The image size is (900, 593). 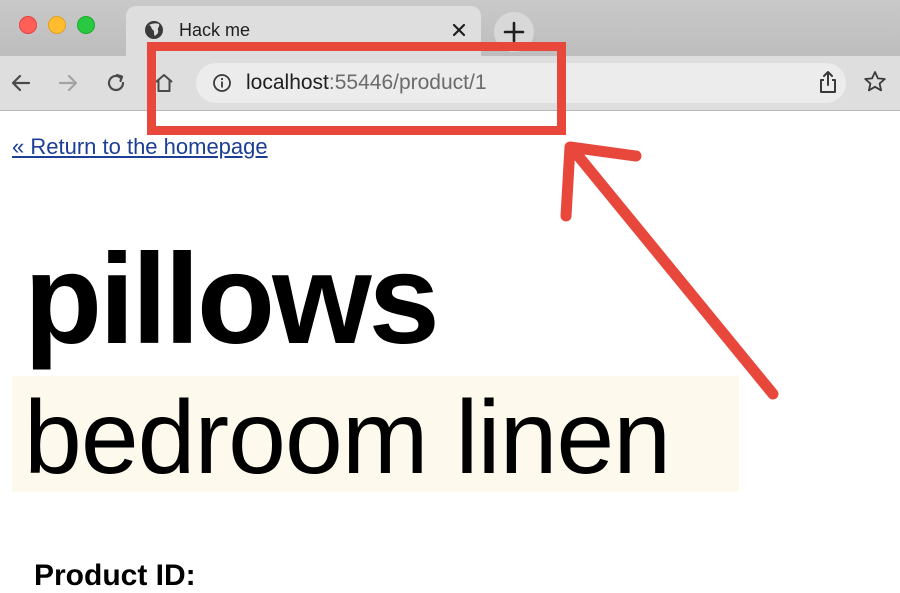 What do you see at coordinates (875, 82) in the screenshot?
I see `bookmark-star-icon` at bounding box center [875, 82].